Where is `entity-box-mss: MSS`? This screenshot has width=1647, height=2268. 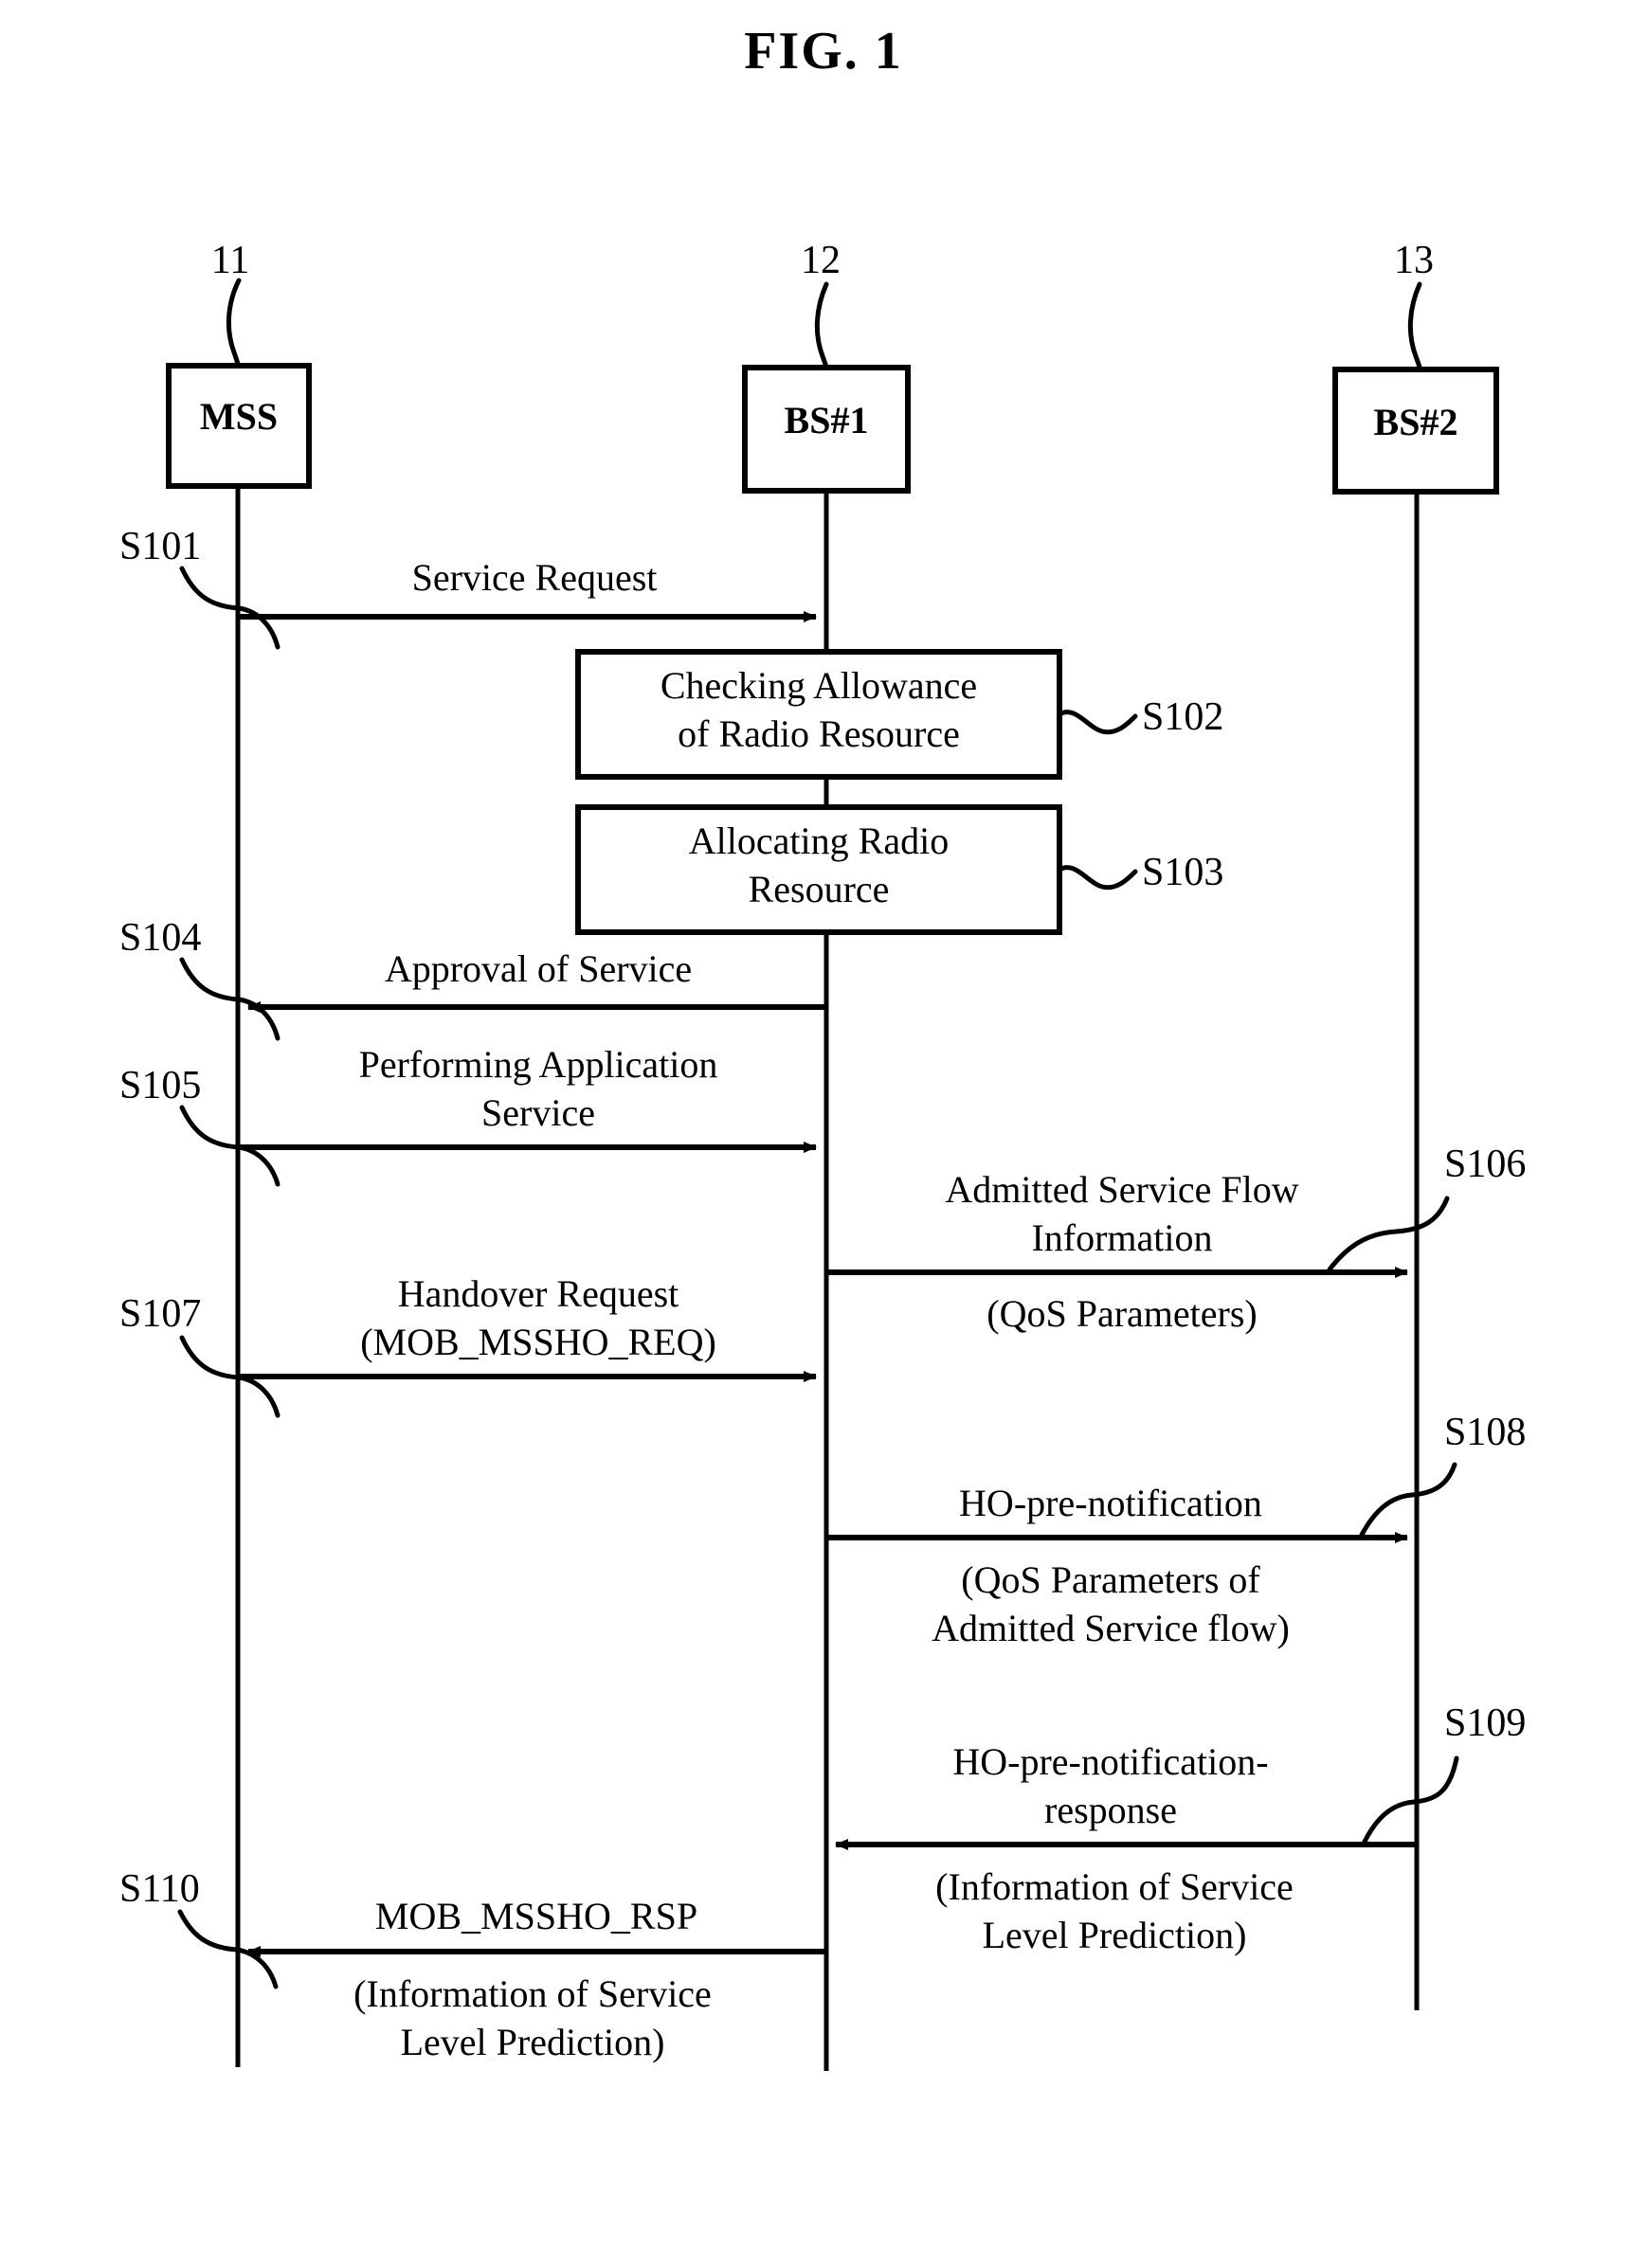 entity-box-mss: MSS is located at coordinates (239, 426).